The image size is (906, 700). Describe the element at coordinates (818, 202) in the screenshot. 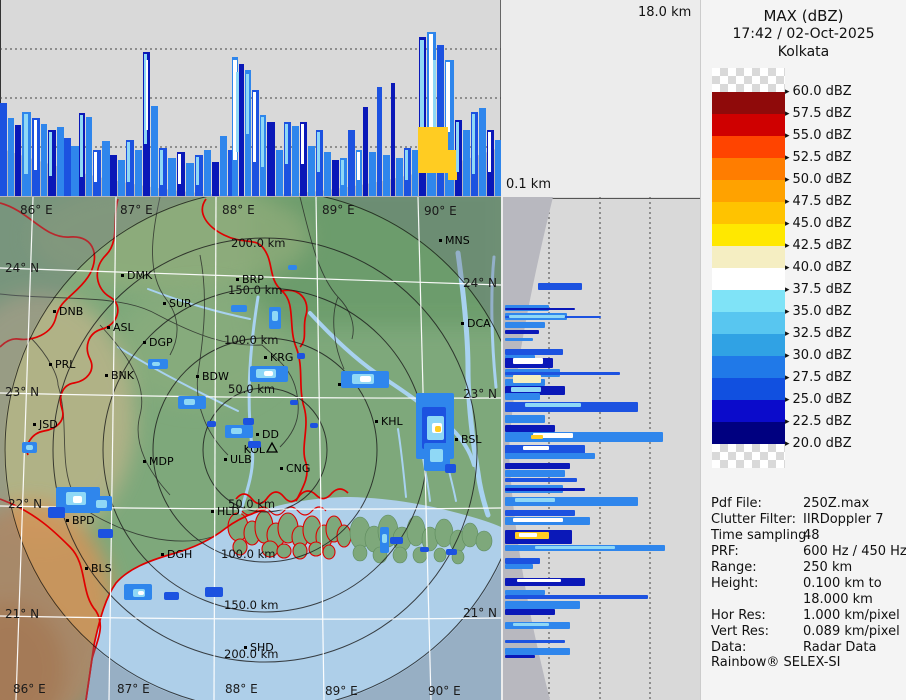

I see `legend-tick: ▸ 47.5 dBZ` at that location.